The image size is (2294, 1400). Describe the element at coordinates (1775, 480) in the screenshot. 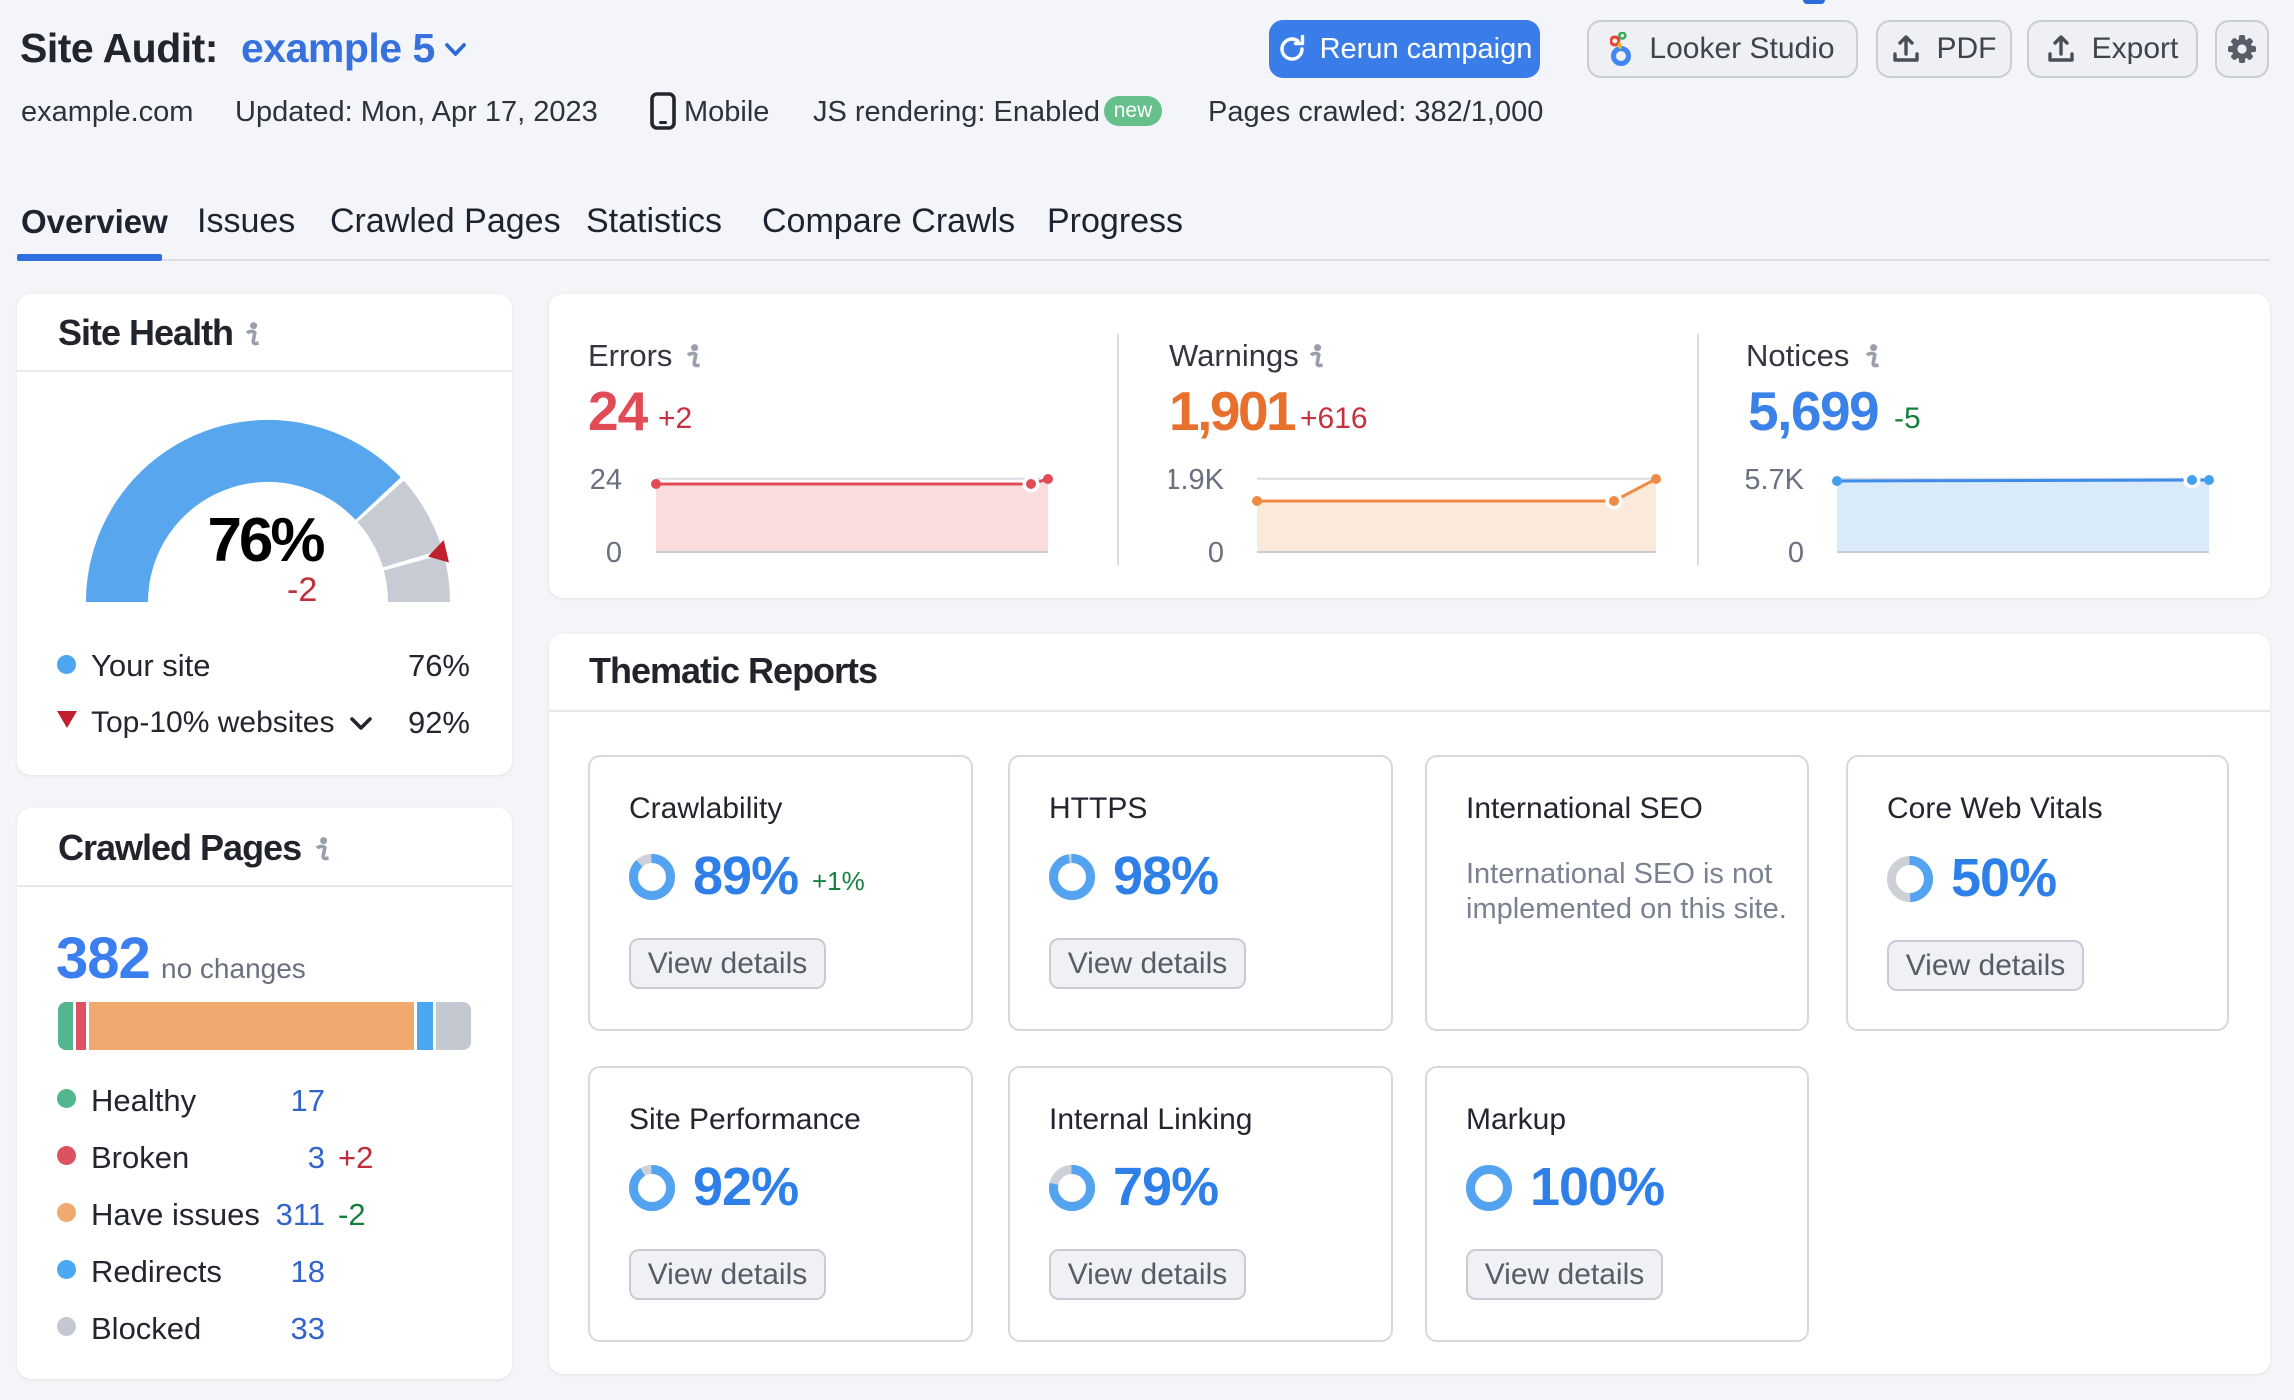

I see `svg-text: 5.7K` at that location.